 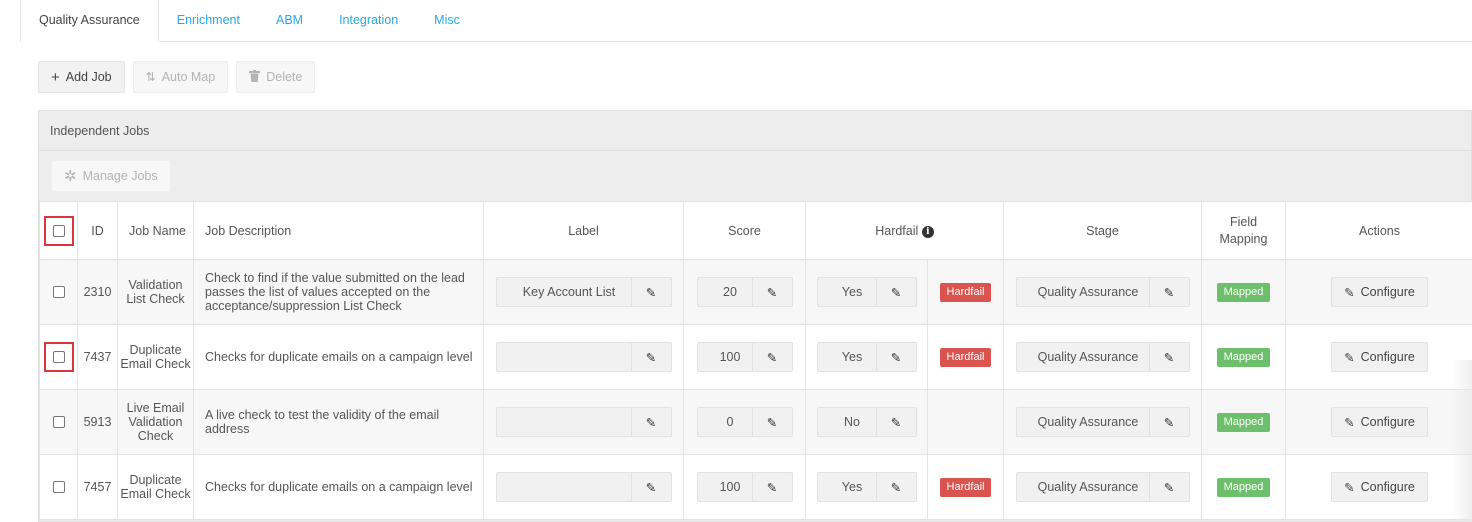 I want to click on hardfail-value: No, so click(x=852, y=422).